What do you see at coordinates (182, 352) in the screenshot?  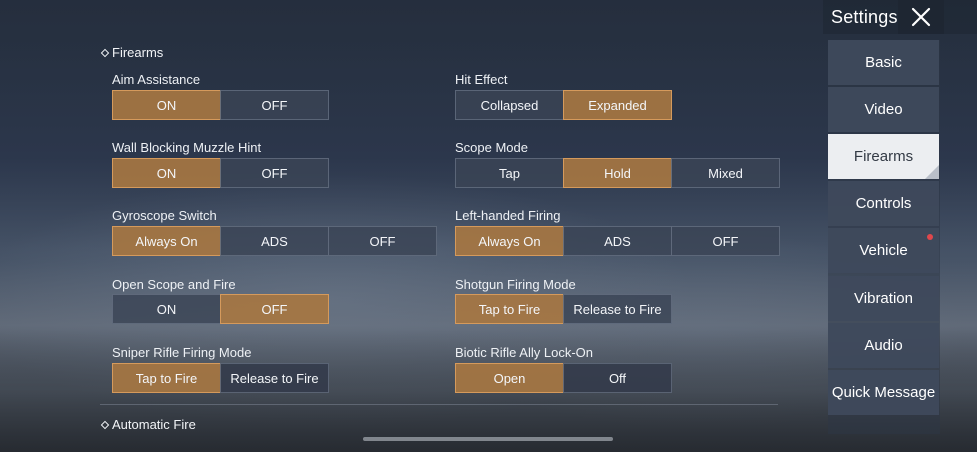 I see `sniper-label: Sniper Rifle Firing Mode` at bounding box center [182, 352].